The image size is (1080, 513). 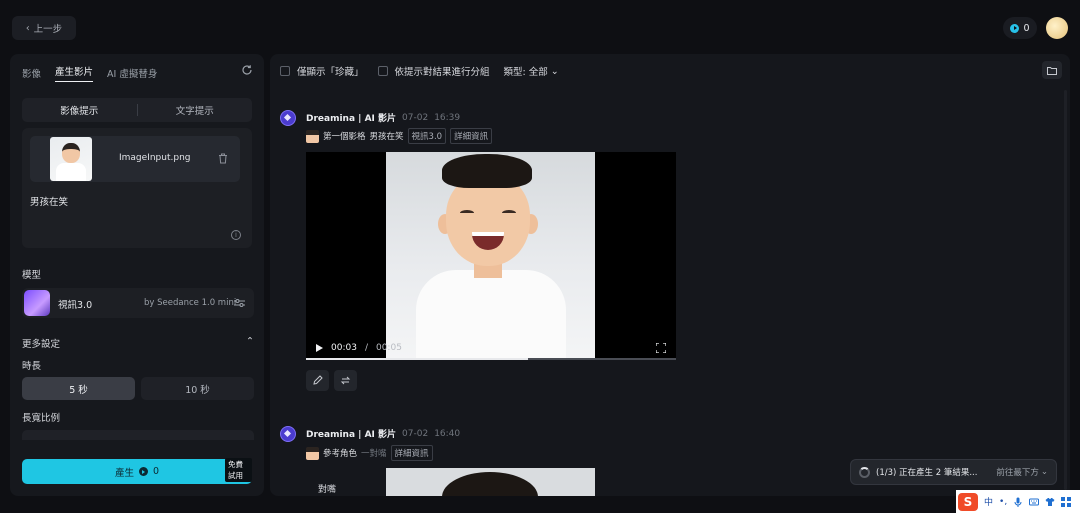 What do you see at coordinates (1026, 28) in the screenshot?
I see `credits-value: 0` at bounding box center [1026, 28].